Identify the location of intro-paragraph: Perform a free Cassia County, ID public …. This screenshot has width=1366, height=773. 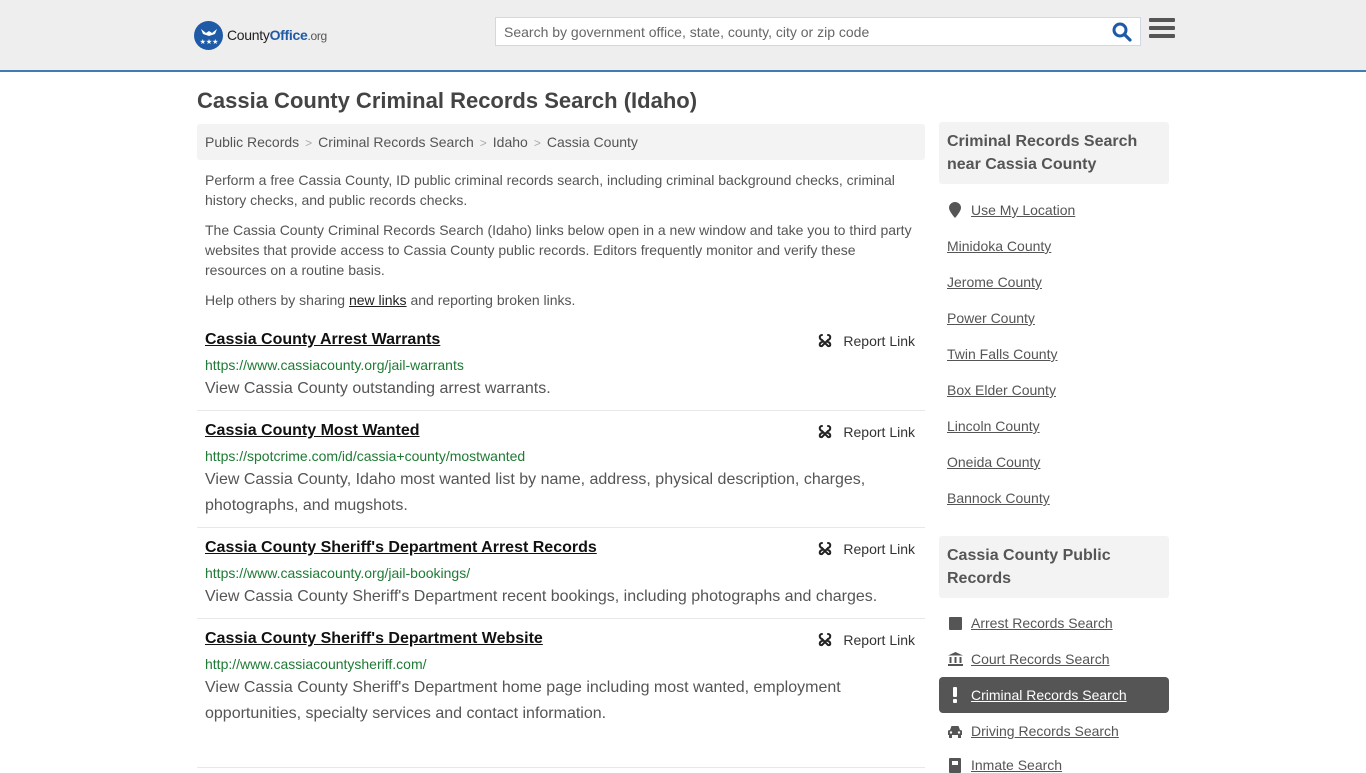
(550, 190).